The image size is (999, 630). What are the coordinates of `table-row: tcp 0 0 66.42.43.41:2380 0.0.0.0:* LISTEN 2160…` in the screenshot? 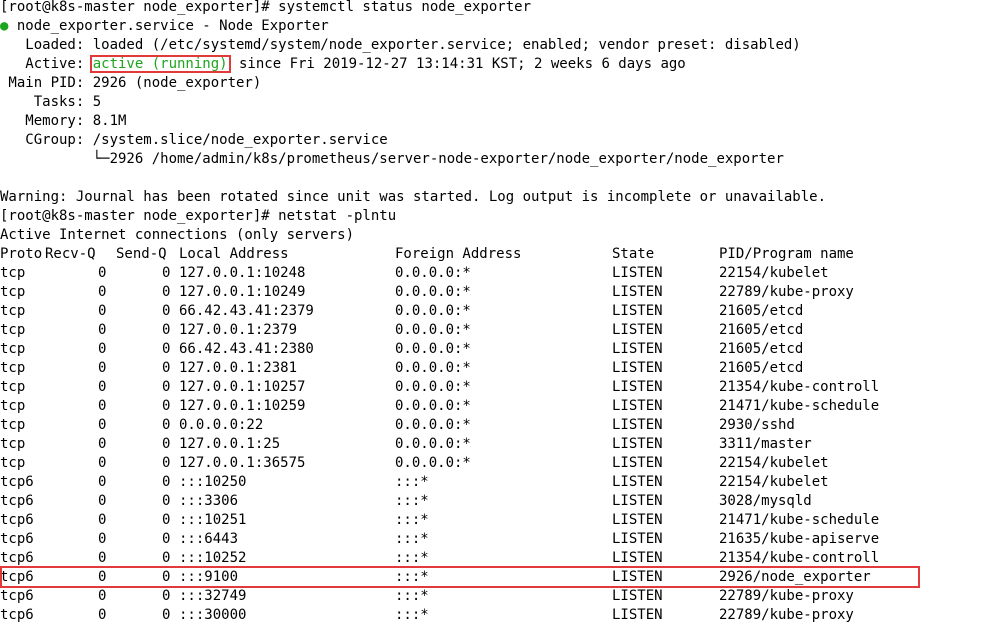 It's located at (499, 349).